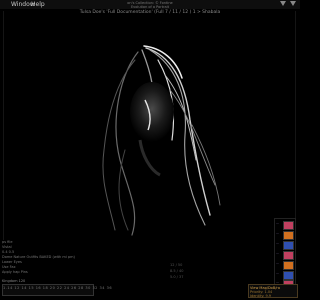  What do you see at coordinates (24, 288) in the screenshot?
I see `tick-label: 14` at bounding box center [24, 288].